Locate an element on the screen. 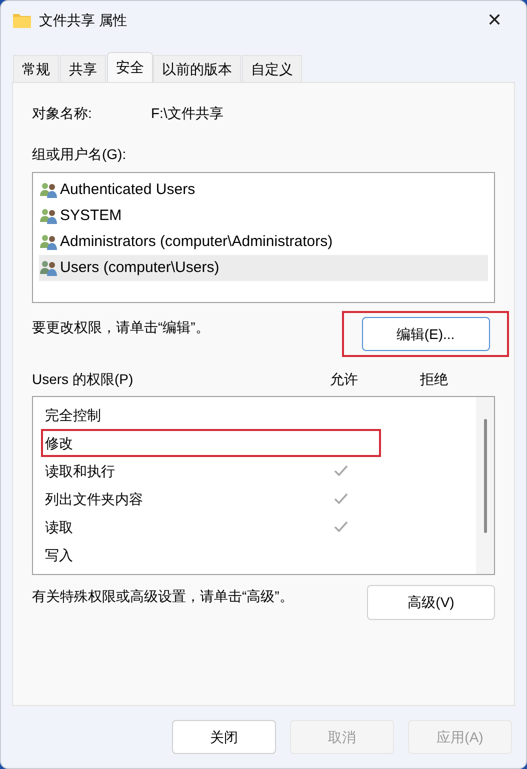  window-title: 文件共享 属性 is located at coordinates (83, 20).